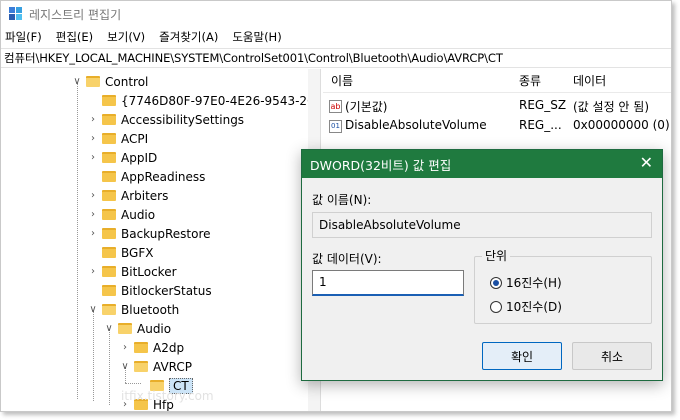 This screenshot has height=420, width=680. I want to click on tree-item: ∨ Bluetooth, so click(133, 309).